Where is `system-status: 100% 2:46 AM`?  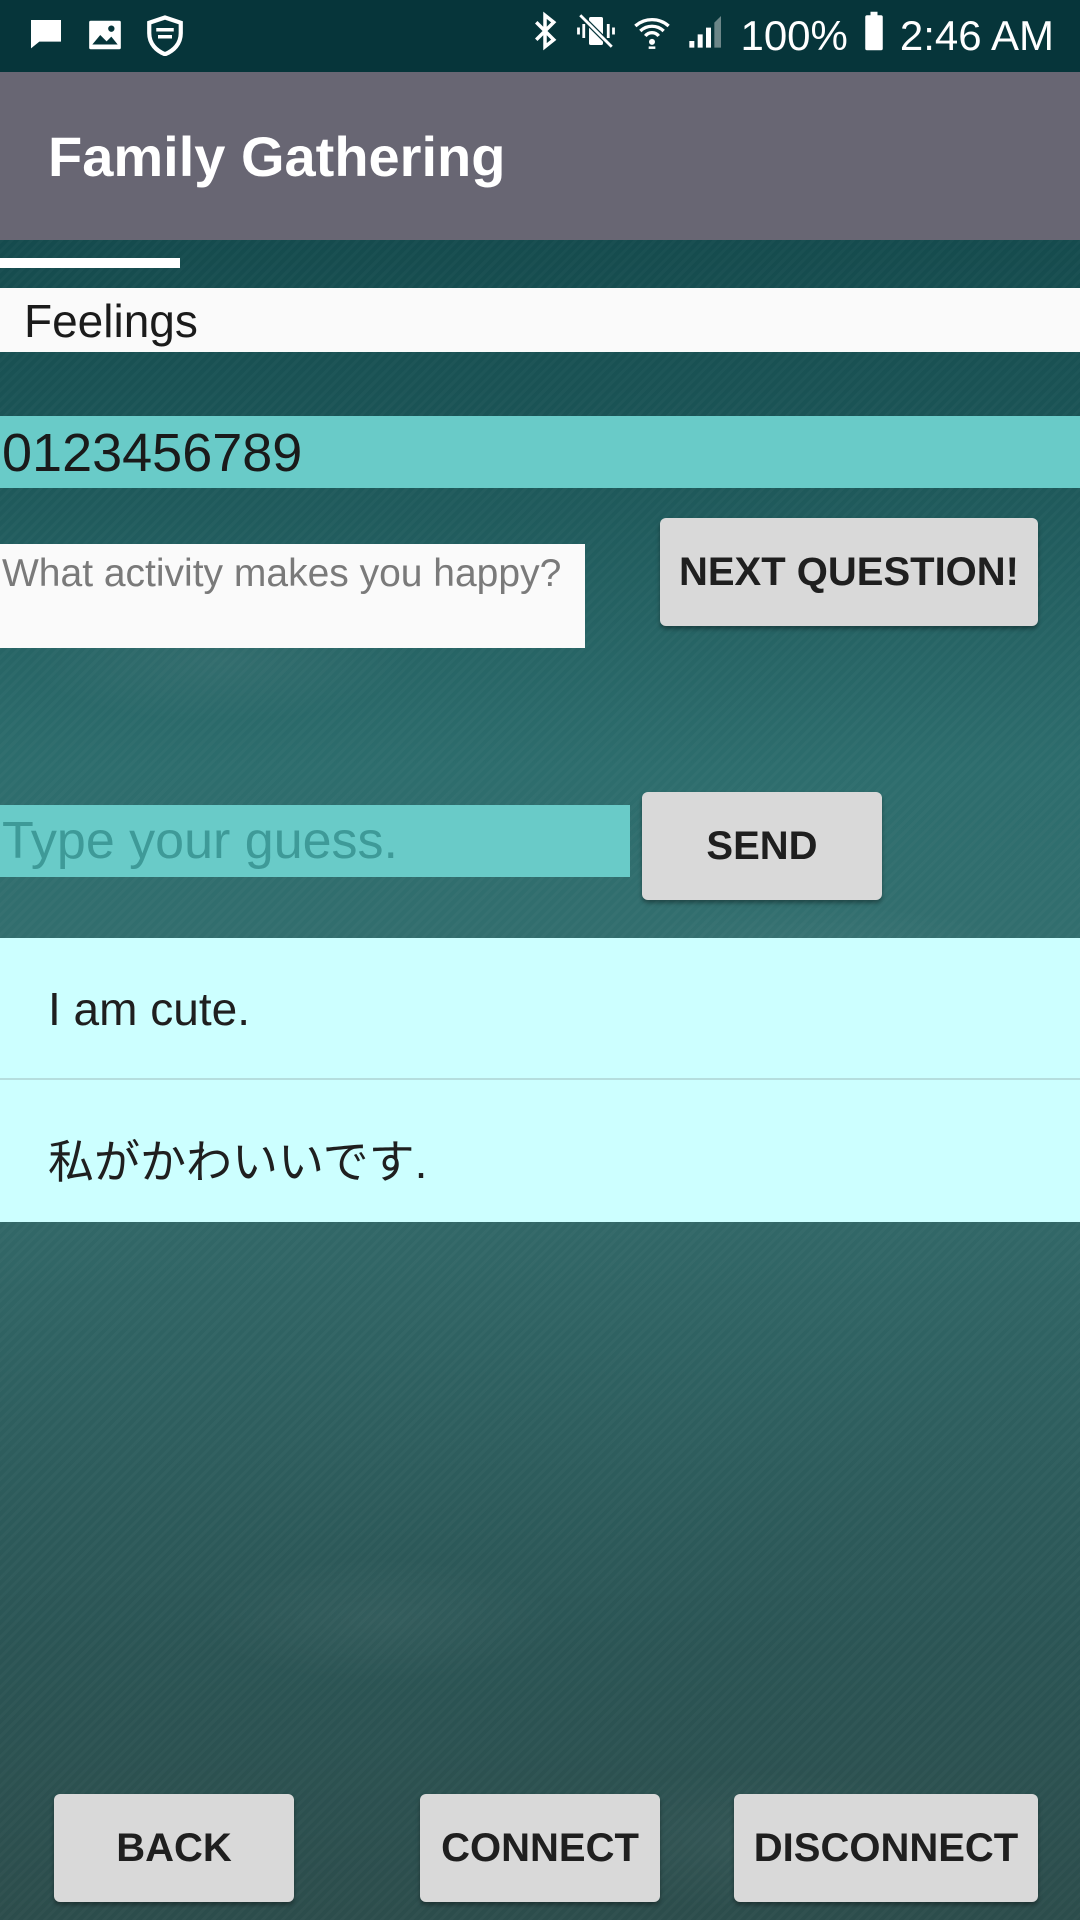
system-status: 100% 2:46 AM is located at coordinates (792, 36).